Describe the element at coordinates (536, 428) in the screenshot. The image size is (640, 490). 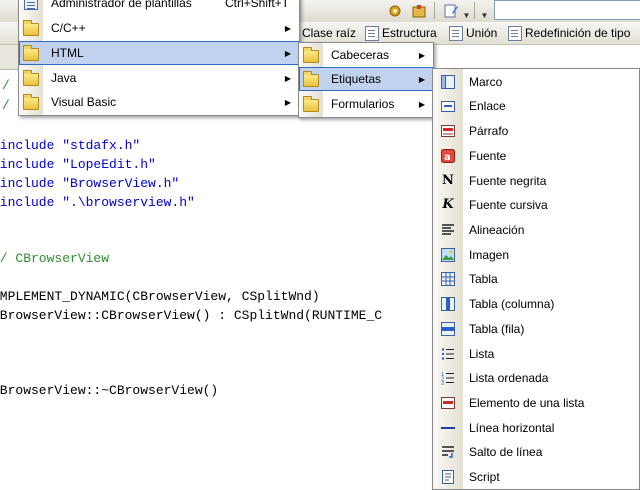
I see `menu-item-horizontal-rule: Línea horizontal` at that location.